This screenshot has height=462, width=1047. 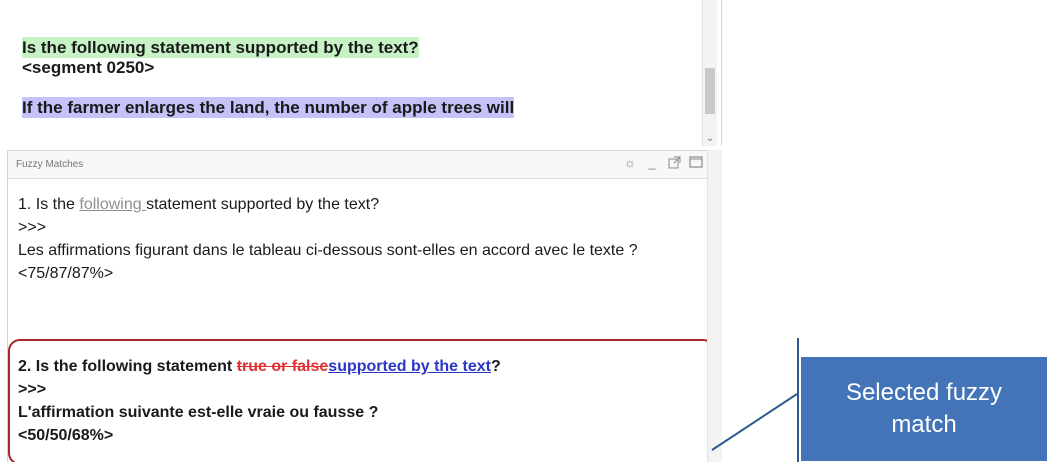 I want to click on callout-text: Selected fuzzy match, so click(x=924, y=408).